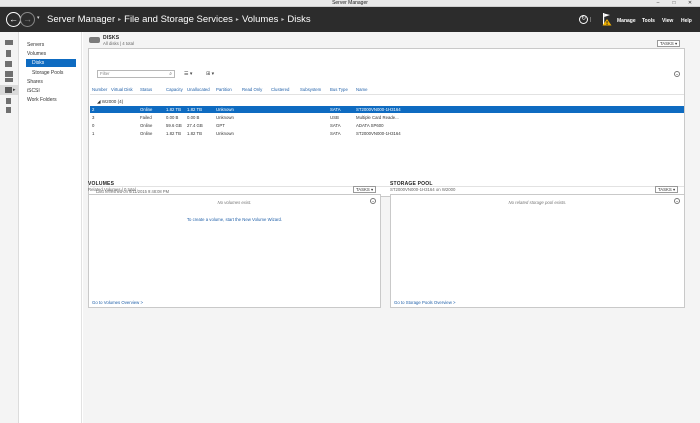 The height and width of the screenshot is (423, 700). What do you see at coordinates (677, 74) in the screenshot?
I see `collapse-icon: ⌄` at bounding box center [677, 74].